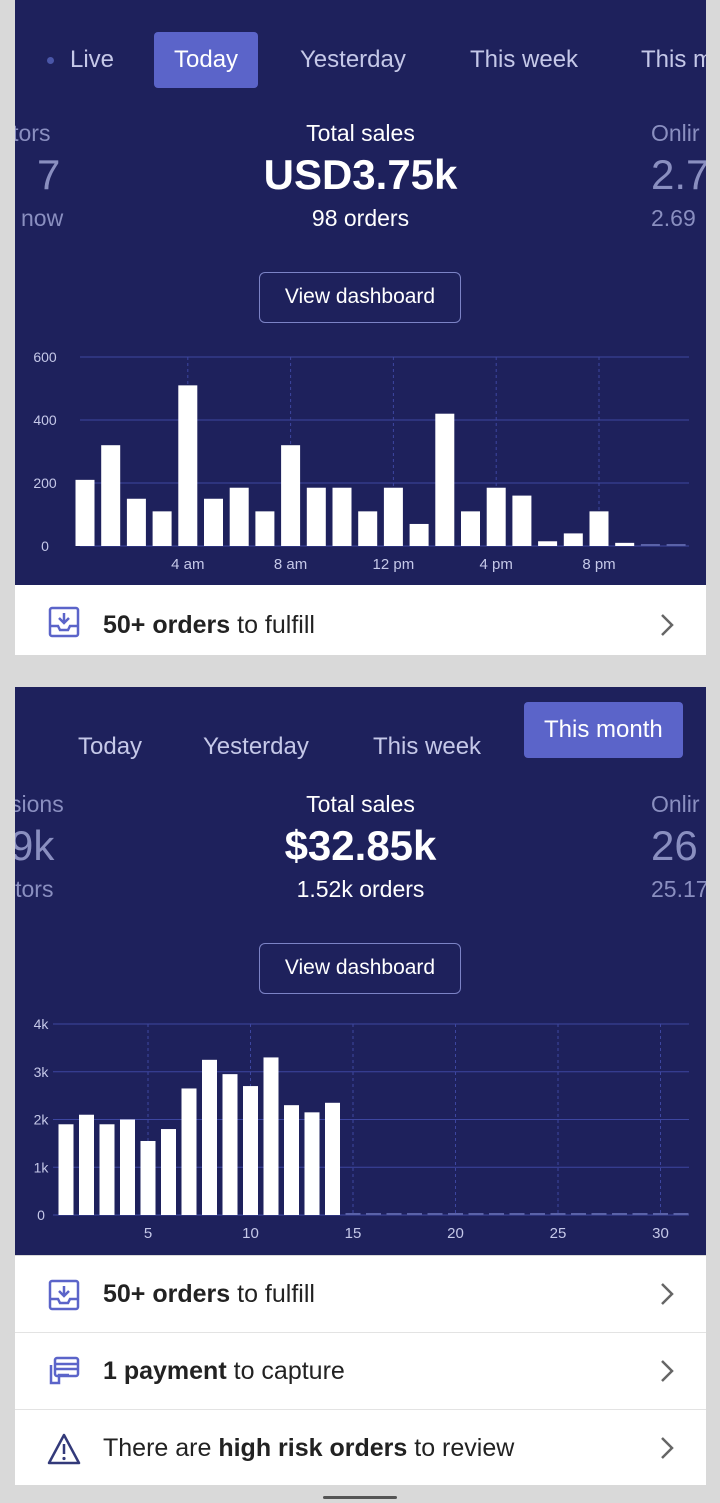  What do you see at coordinates (285, 1371) in the screenshot?
I see `task-rest: to capture` at bounding box center [285, 1371].